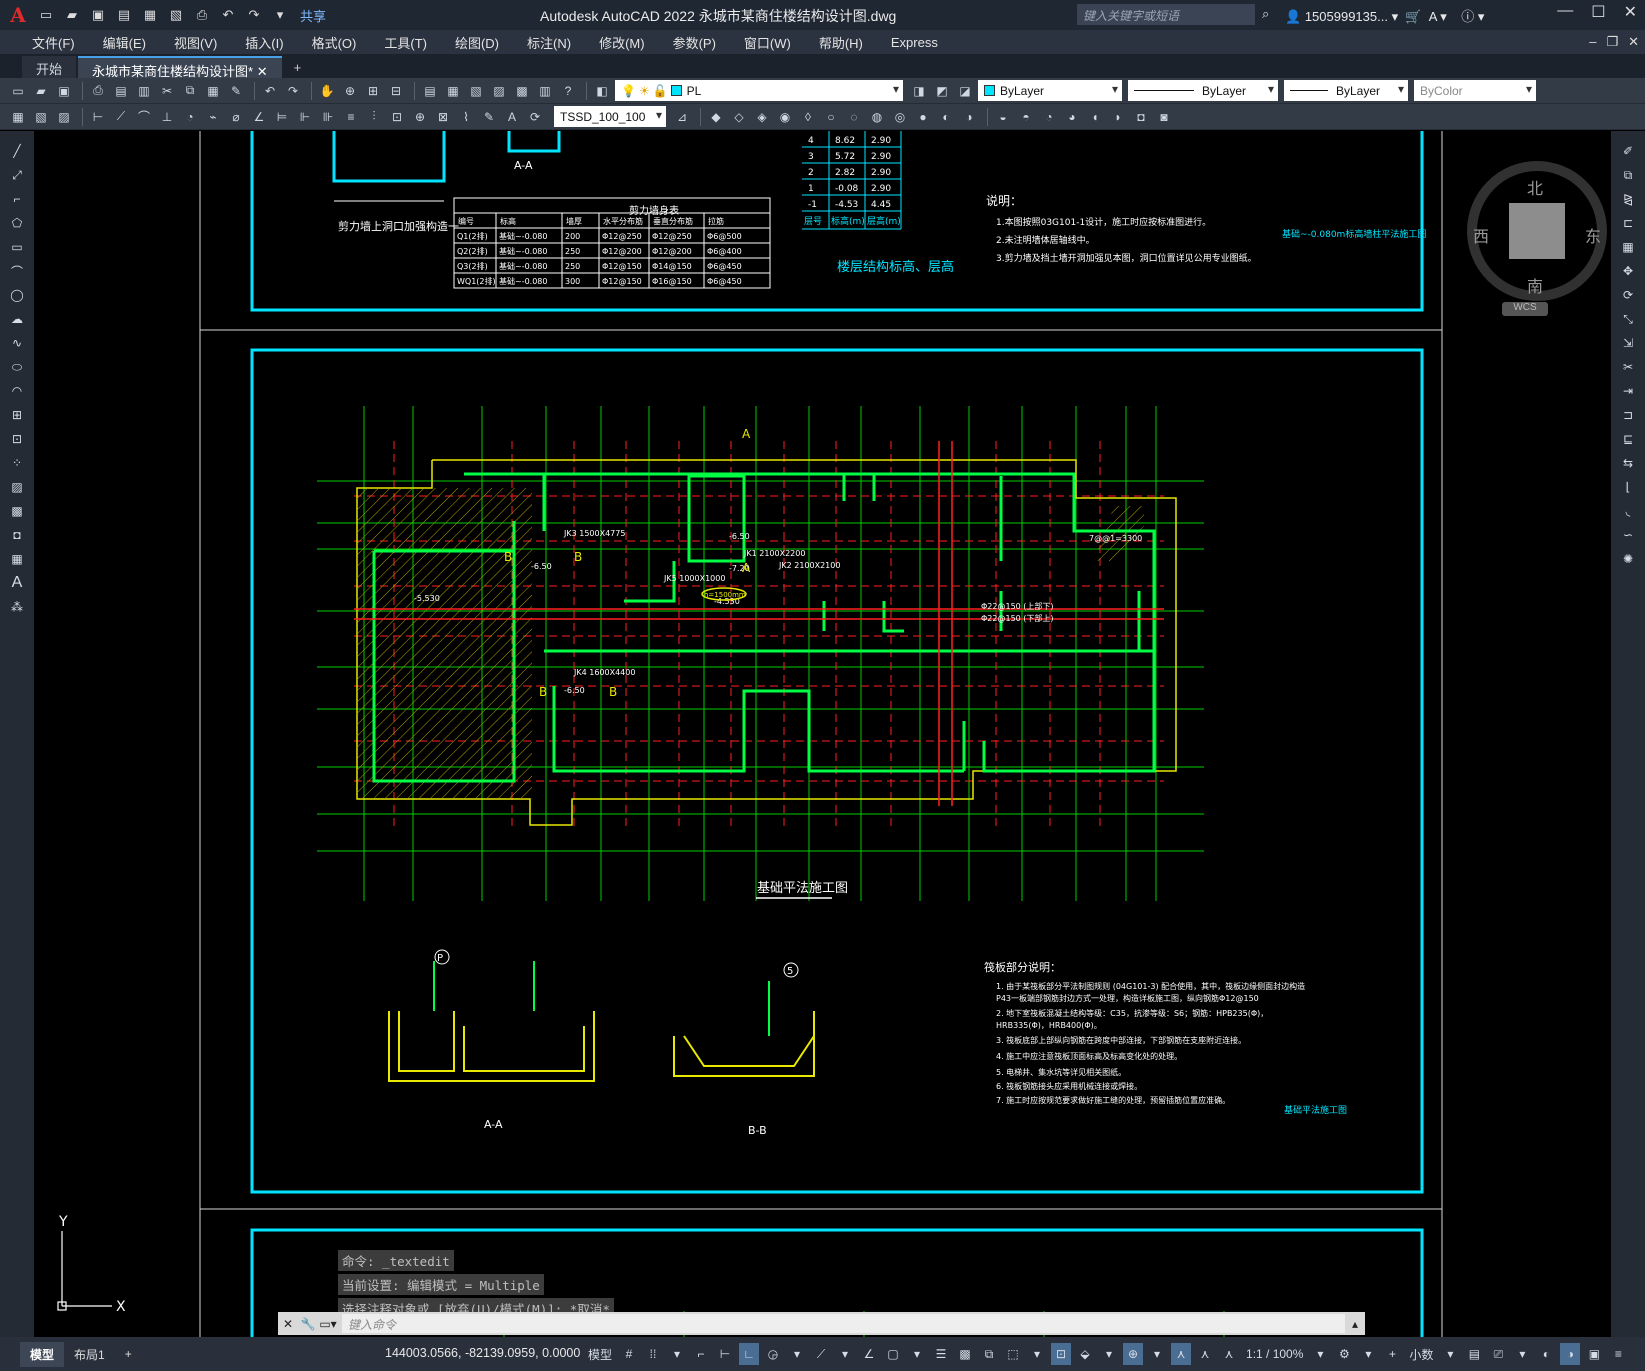 The width and height of the screenshot is (1645, 1371). I want to click on command-recent-icon: ▭▾, so click(328, 1324).